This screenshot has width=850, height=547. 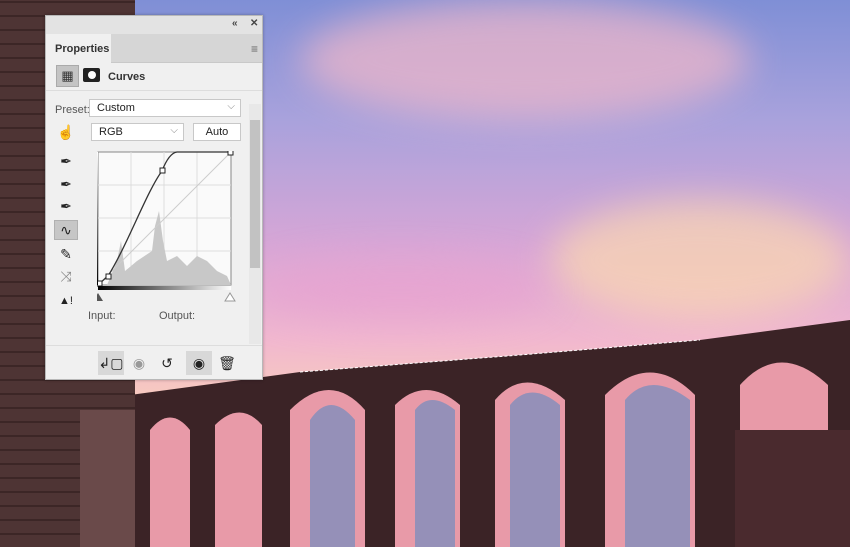 I want to click on visibility-eye-icon: ◉, so click(x=199, y=363).